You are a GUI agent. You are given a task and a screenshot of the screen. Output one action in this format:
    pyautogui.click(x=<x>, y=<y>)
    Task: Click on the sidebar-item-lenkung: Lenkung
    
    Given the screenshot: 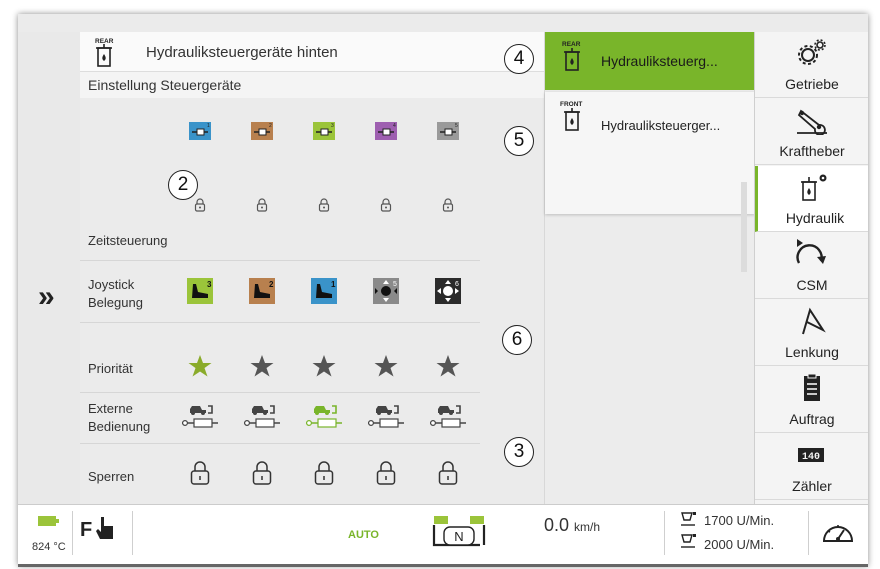 What is the action you would take?
    pyautogui.click(x=811, y=333)
    